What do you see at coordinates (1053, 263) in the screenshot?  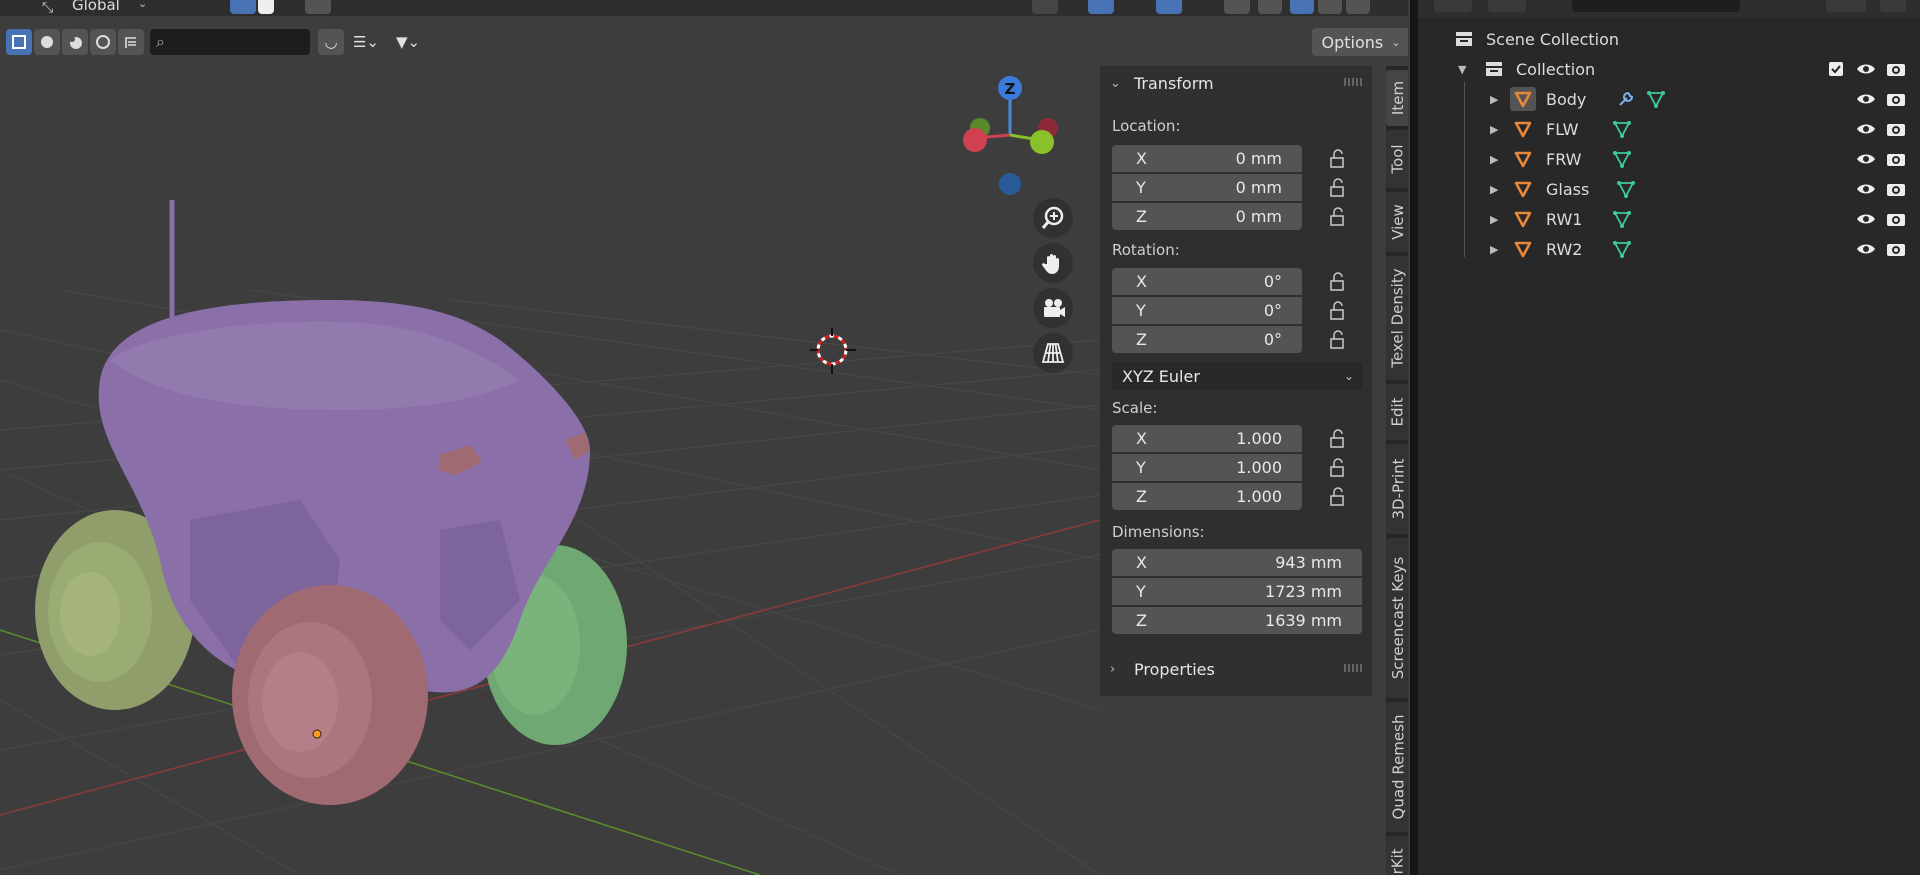 I see `pan-button` at bounding box center [1053, 263].